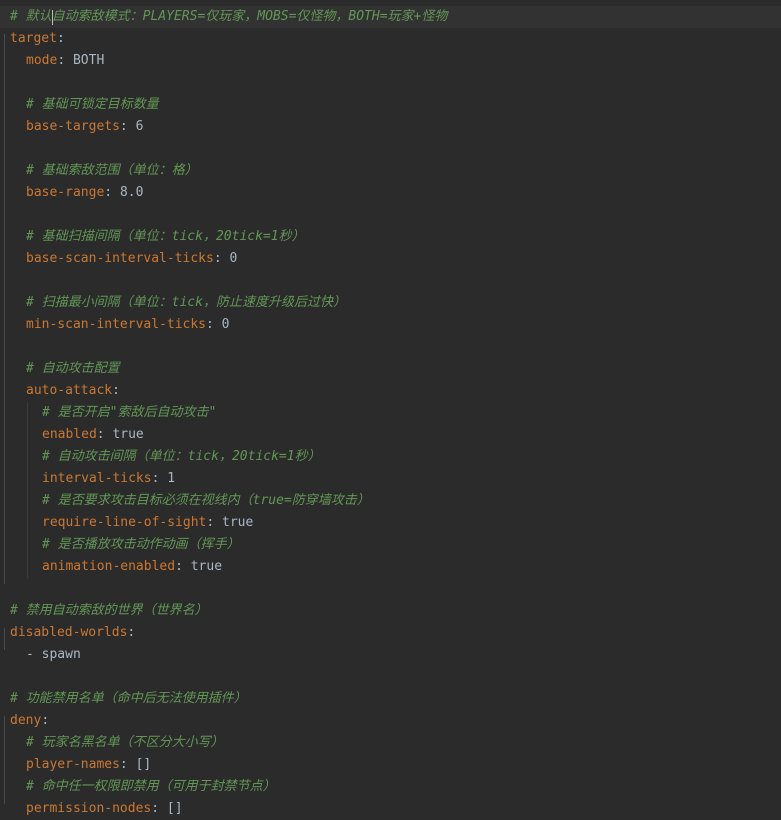 Image resolution: width=781 pixels, height=820 pixels. What do you see at coordinates (89, 808) in the screenshot?
I see `yaml-key: permission-nodes` at bounding box center [89, 808].